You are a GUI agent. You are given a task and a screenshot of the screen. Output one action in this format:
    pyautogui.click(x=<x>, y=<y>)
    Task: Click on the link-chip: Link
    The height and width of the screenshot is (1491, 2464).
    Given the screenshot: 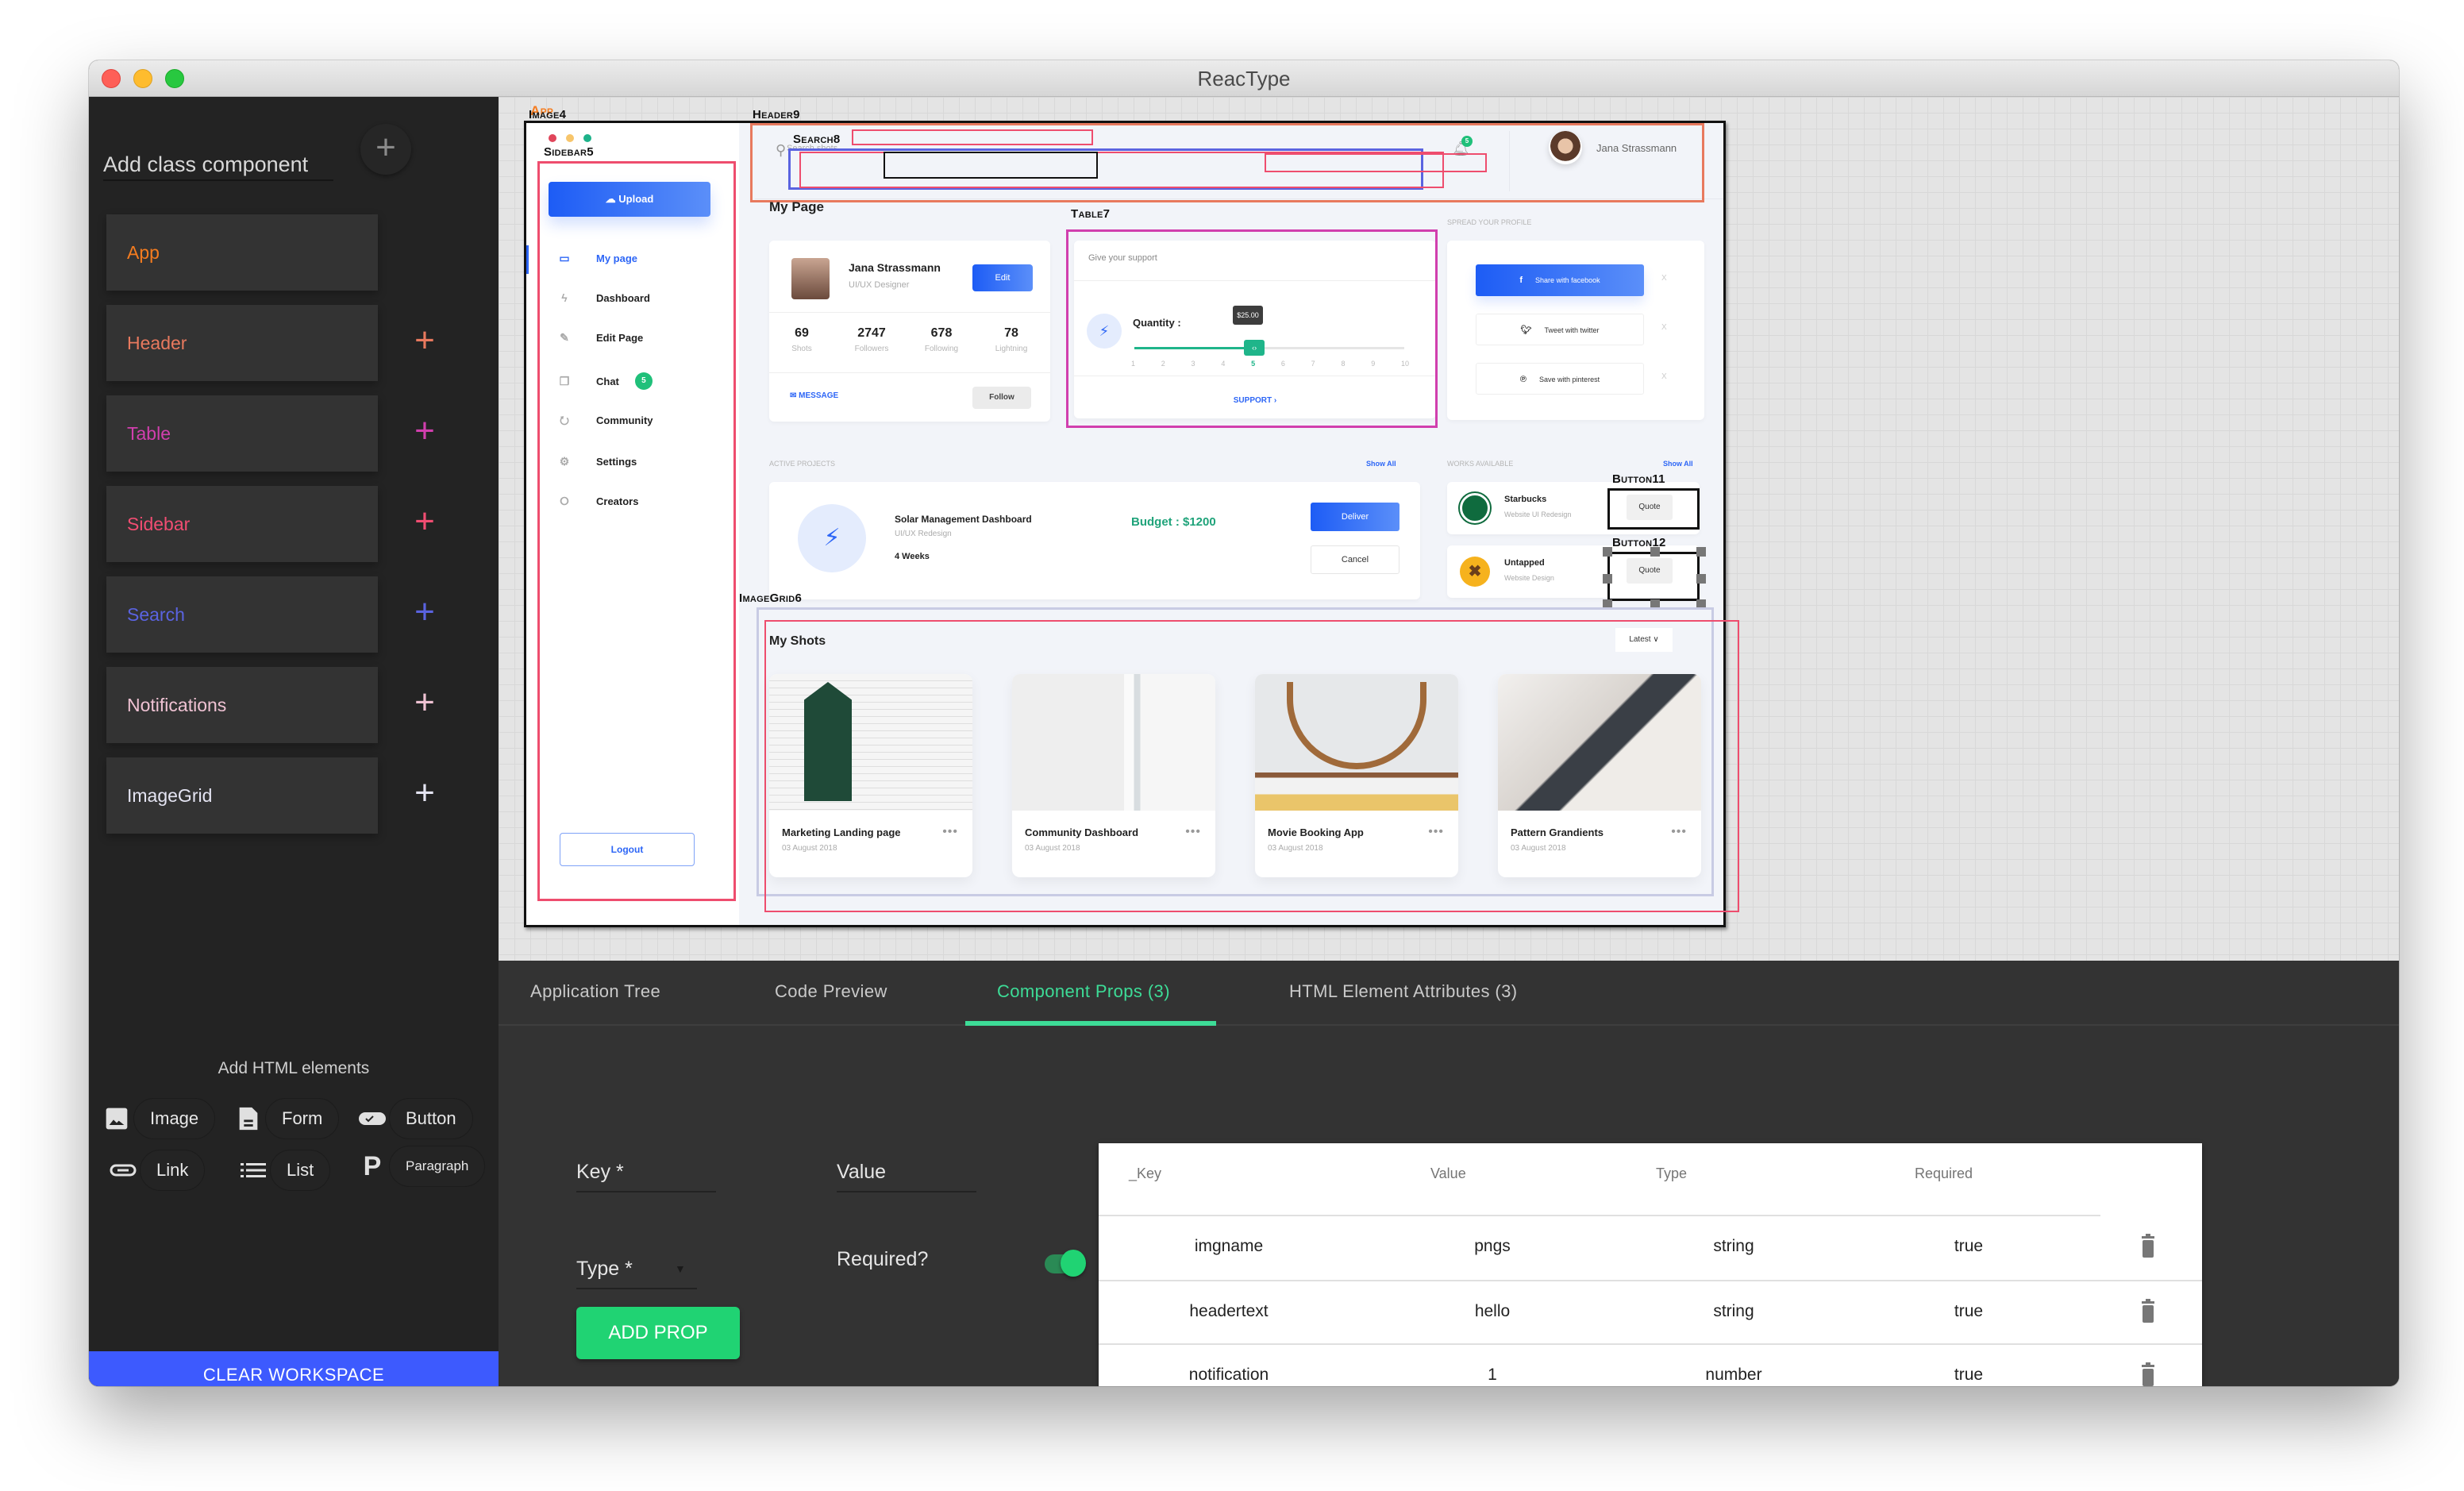 What is the action you would take?
    pyautogui.click(x=173, y=1170)
    